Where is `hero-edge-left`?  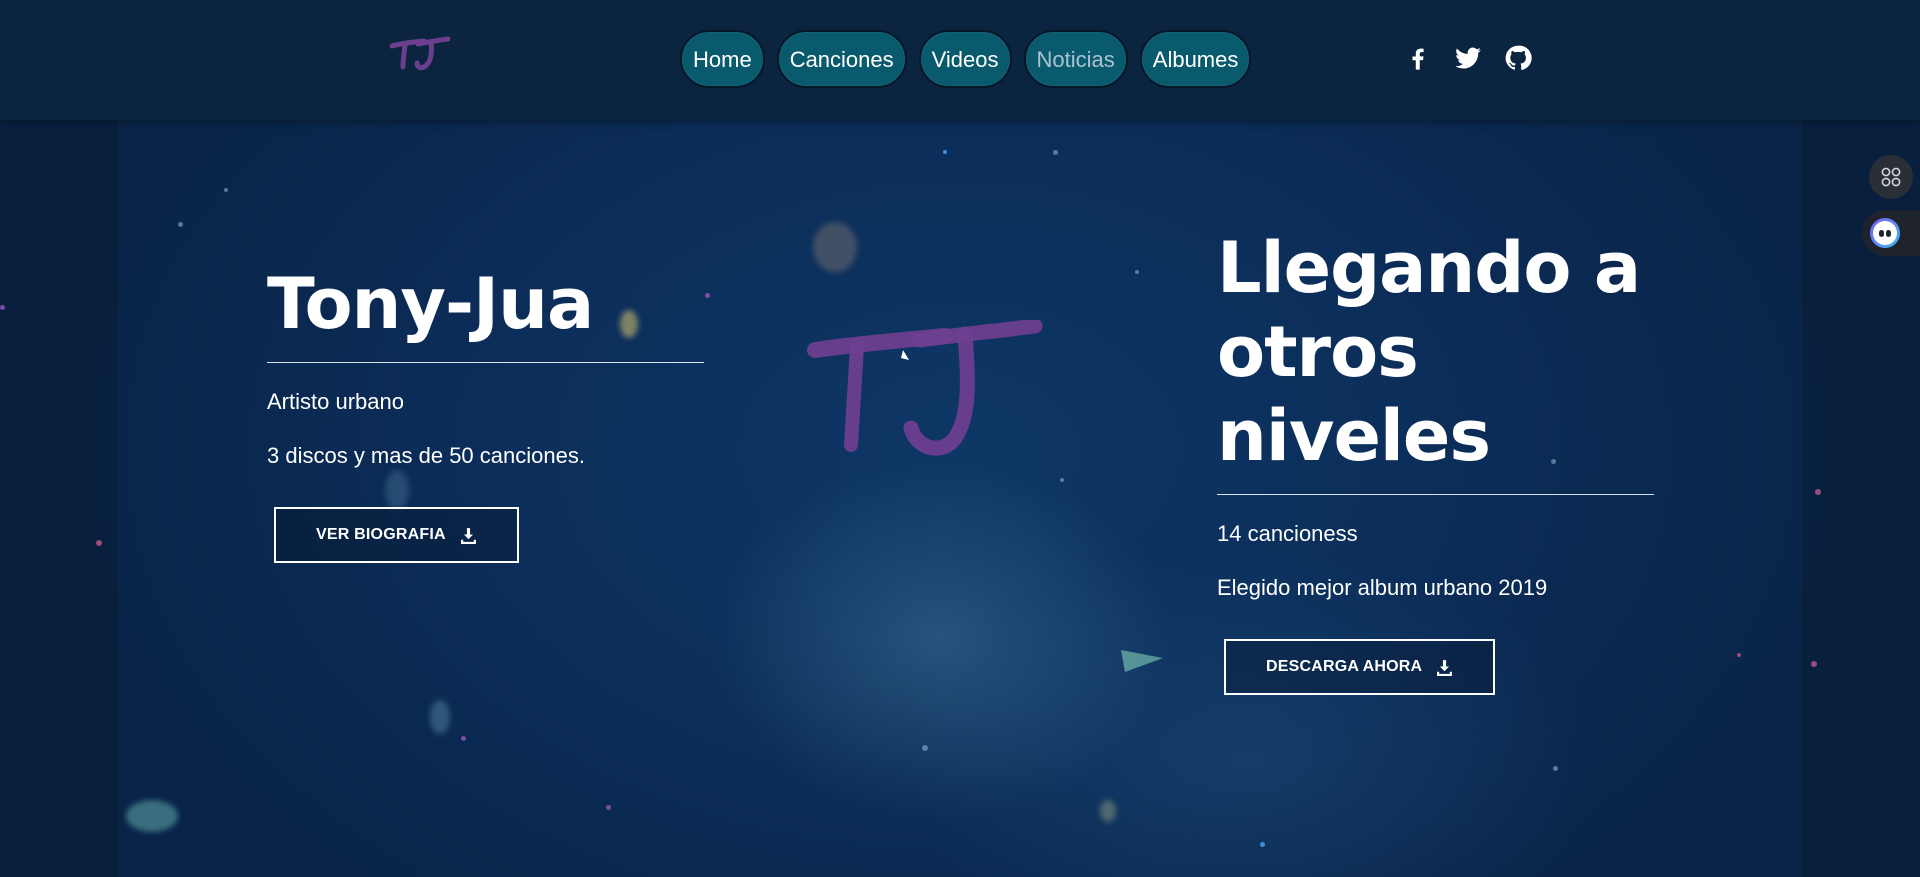 hero-edge-left is located at coordinates (59, 498).